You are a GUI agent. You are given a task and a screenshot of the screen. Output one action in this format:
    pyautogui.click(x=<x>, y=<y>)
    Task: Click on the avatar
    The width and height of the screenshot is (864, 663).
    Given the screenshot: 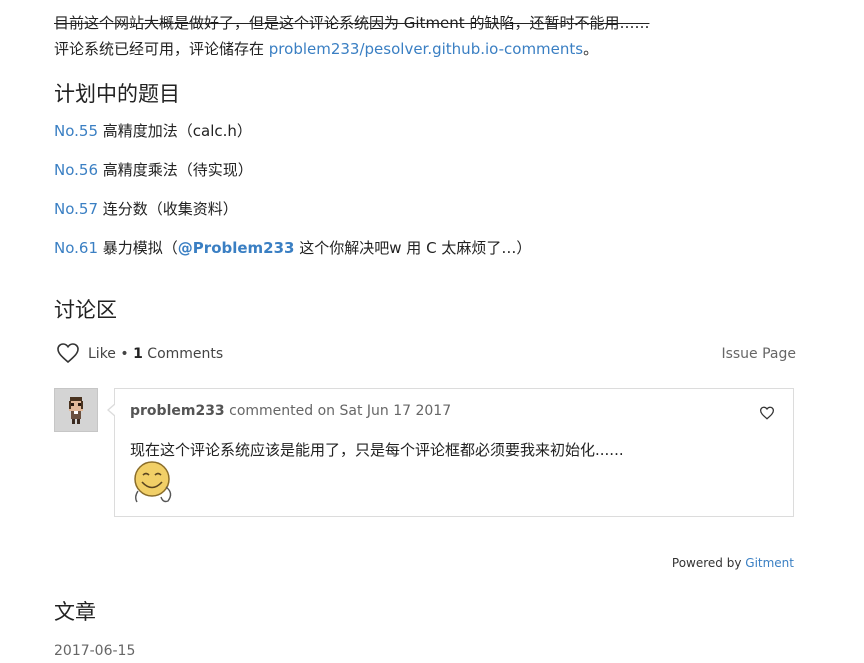 What is the action you would take?
    pyautogui.click(x=76, y=410)
    